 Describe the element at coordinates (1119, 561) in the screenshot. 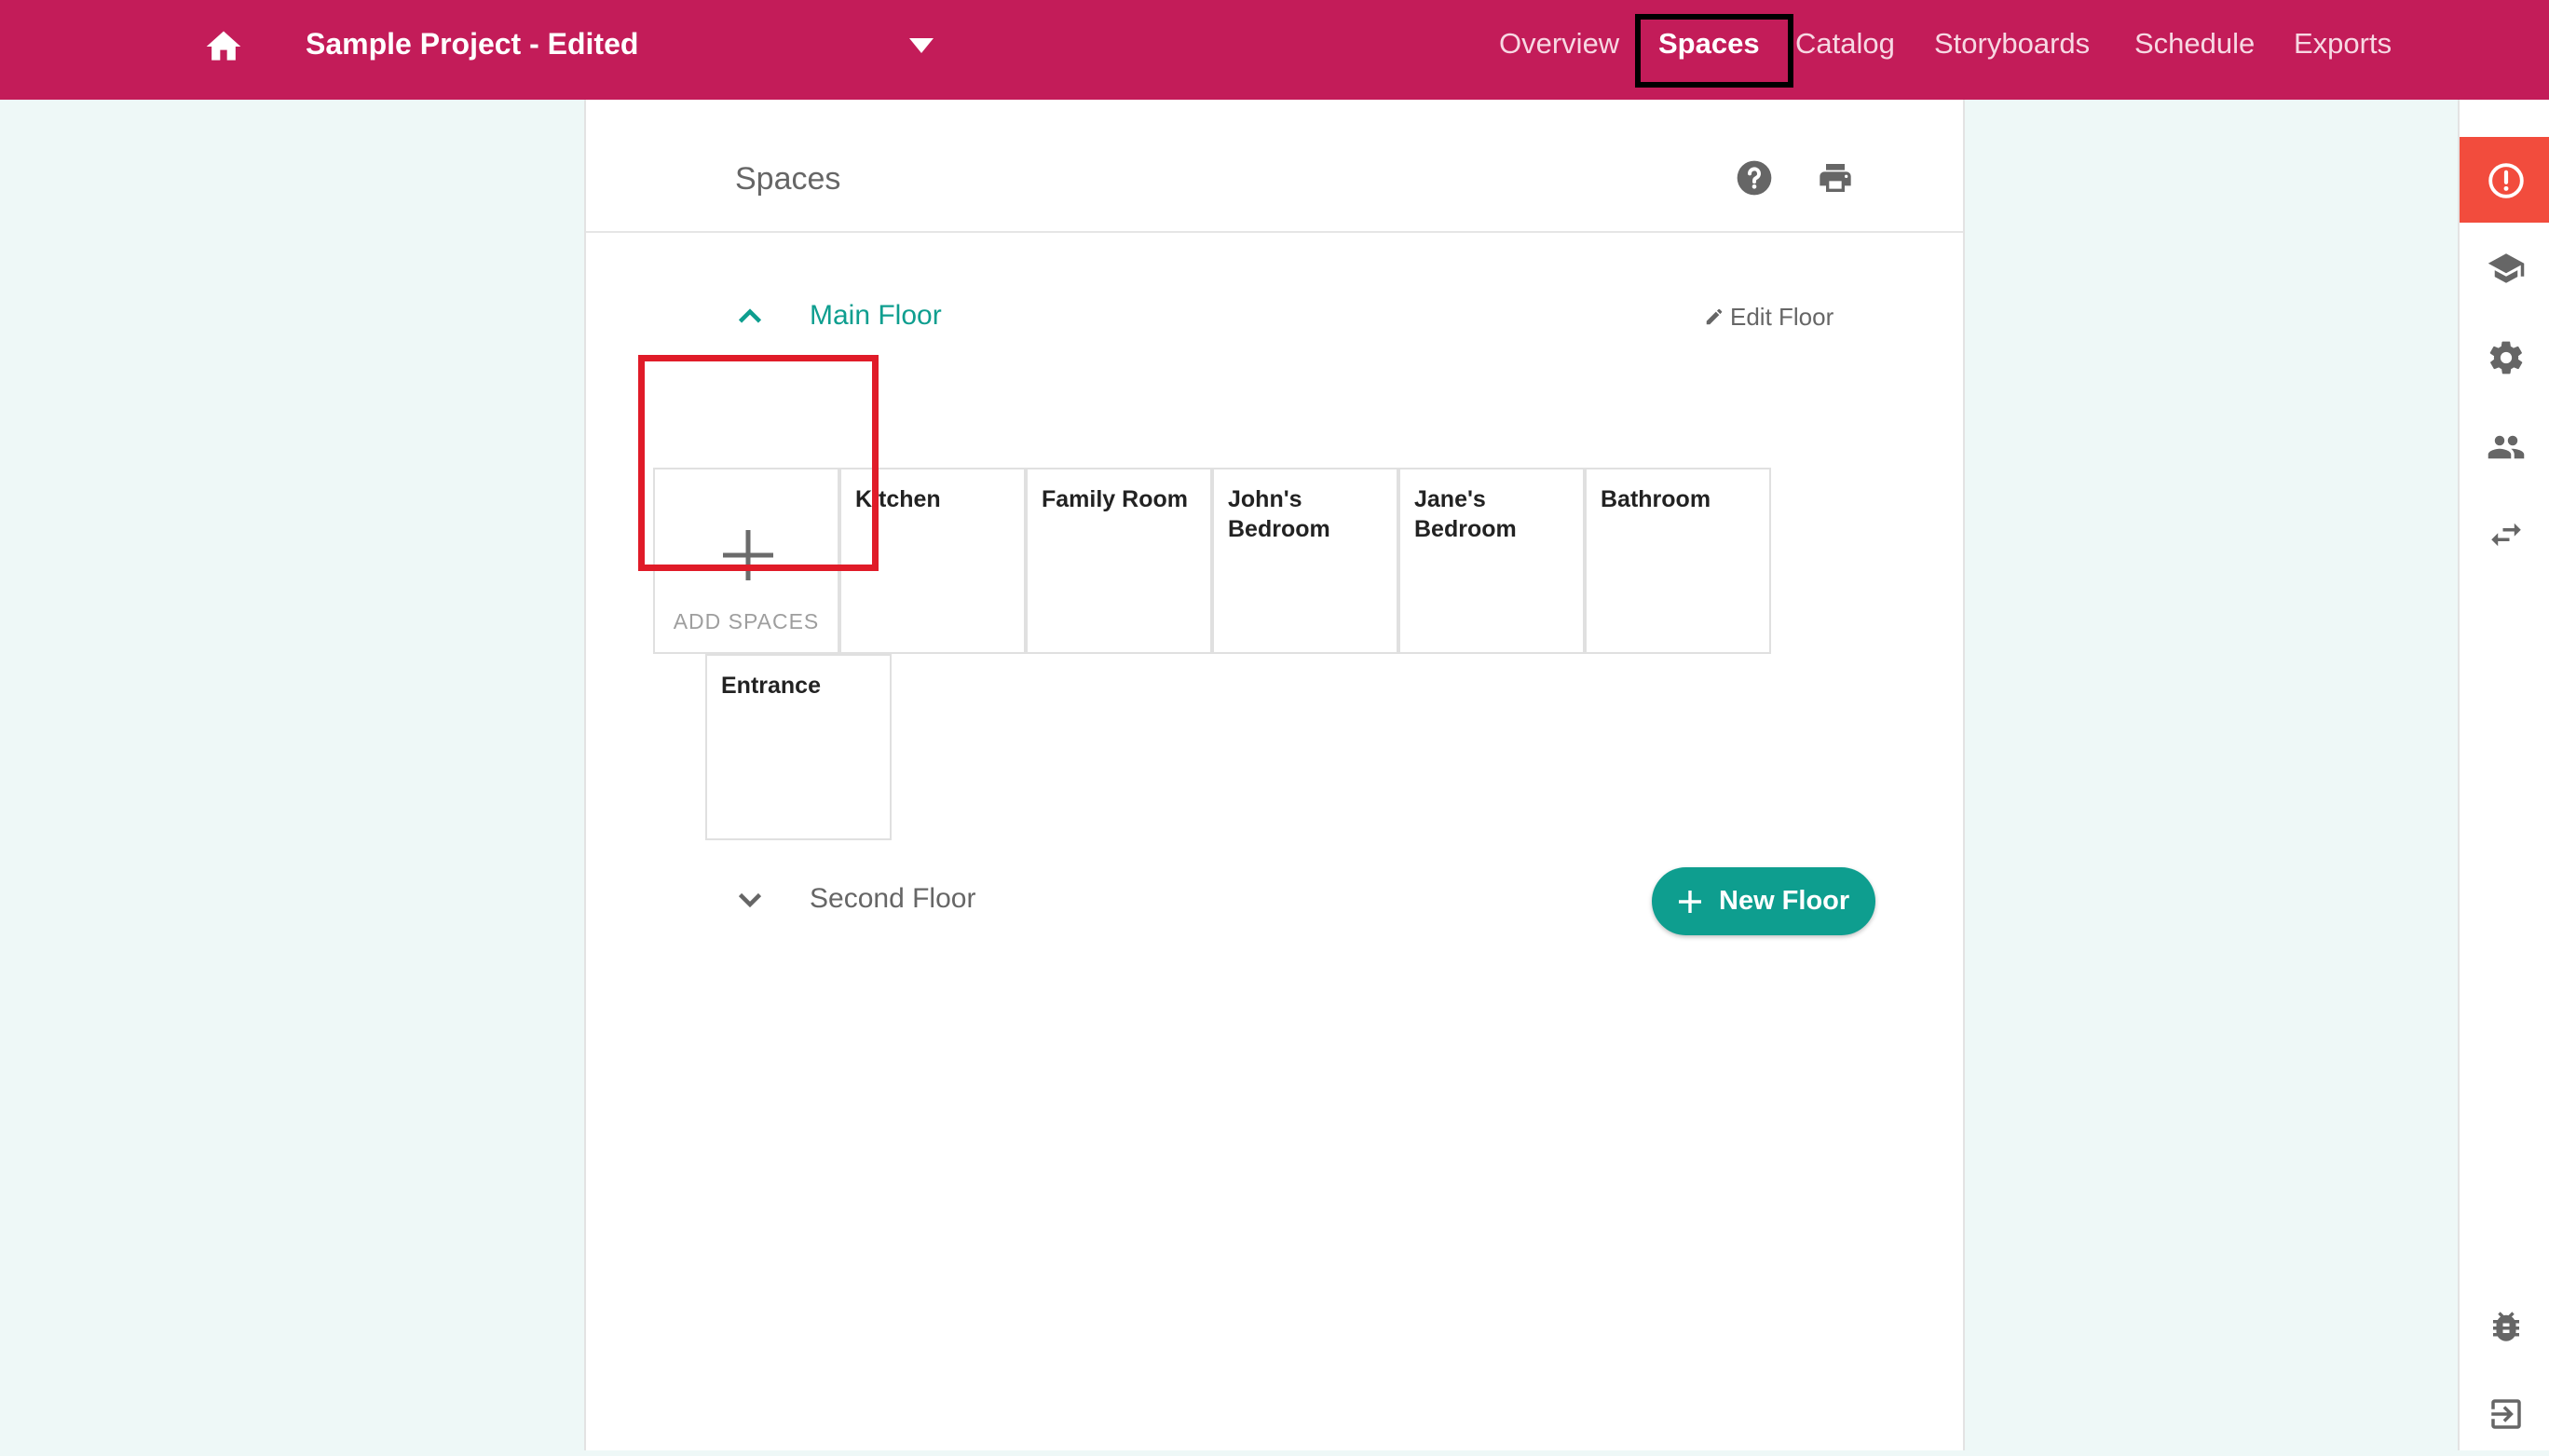

I see `space-card-family-room: Family Room` at that location.